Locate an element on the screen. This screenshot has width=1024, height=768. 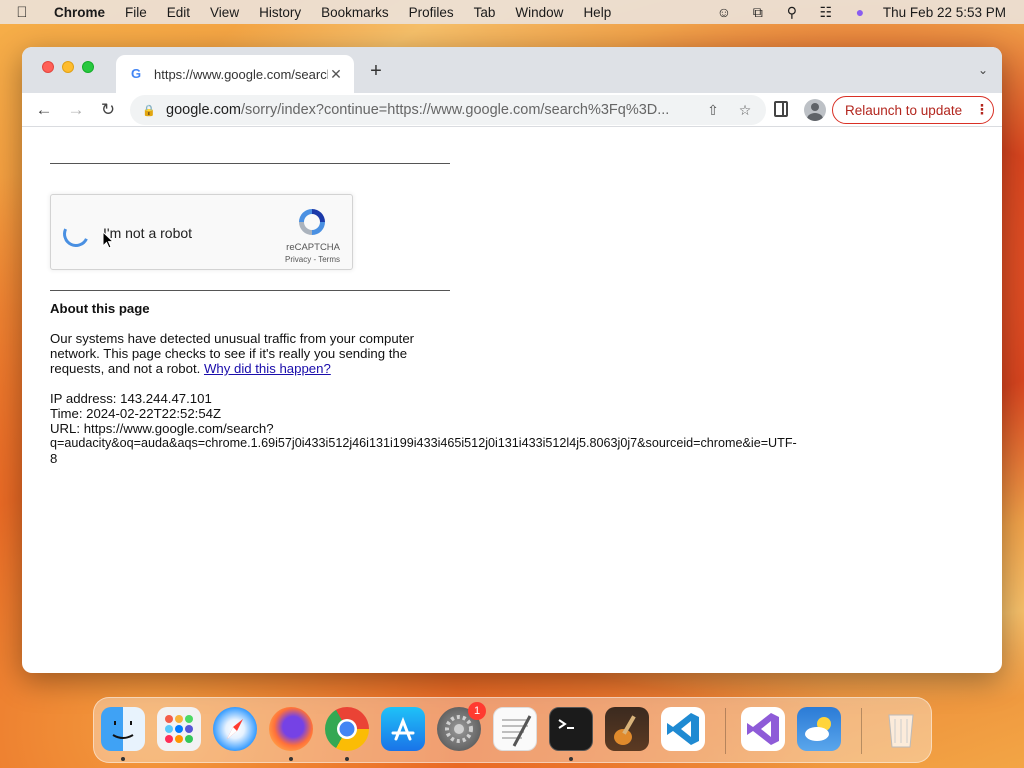
top-divider is located at coordinates (250, 163).